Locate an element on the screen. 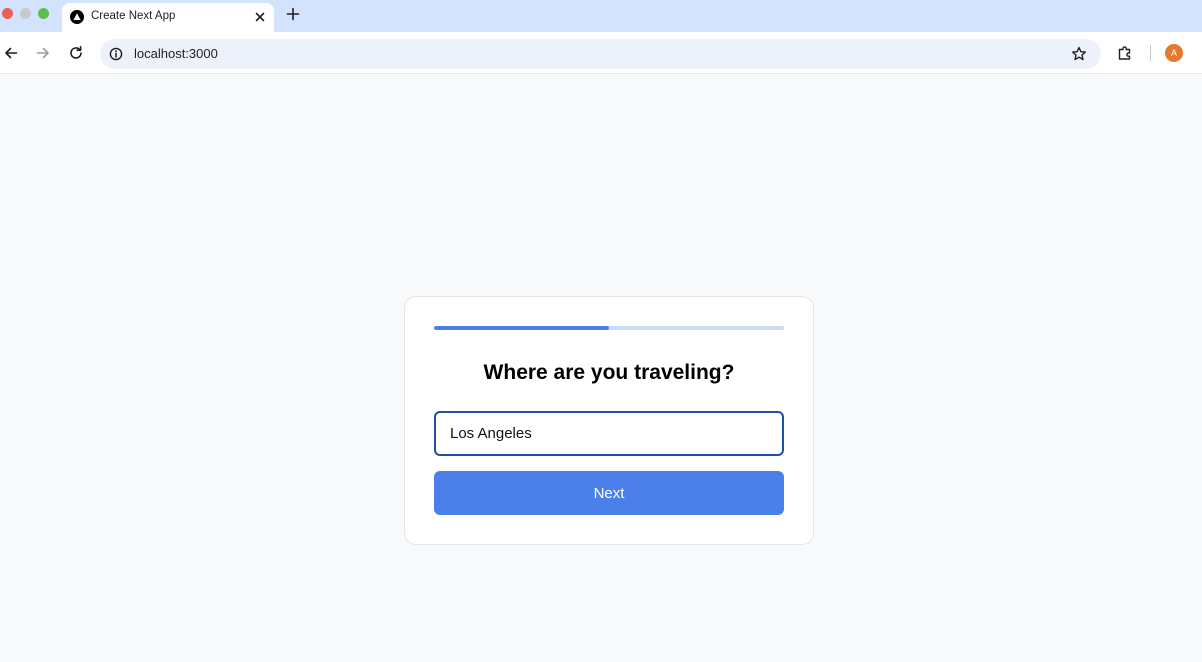  bookmark-star-icon is located at coordinates (1079, 54).